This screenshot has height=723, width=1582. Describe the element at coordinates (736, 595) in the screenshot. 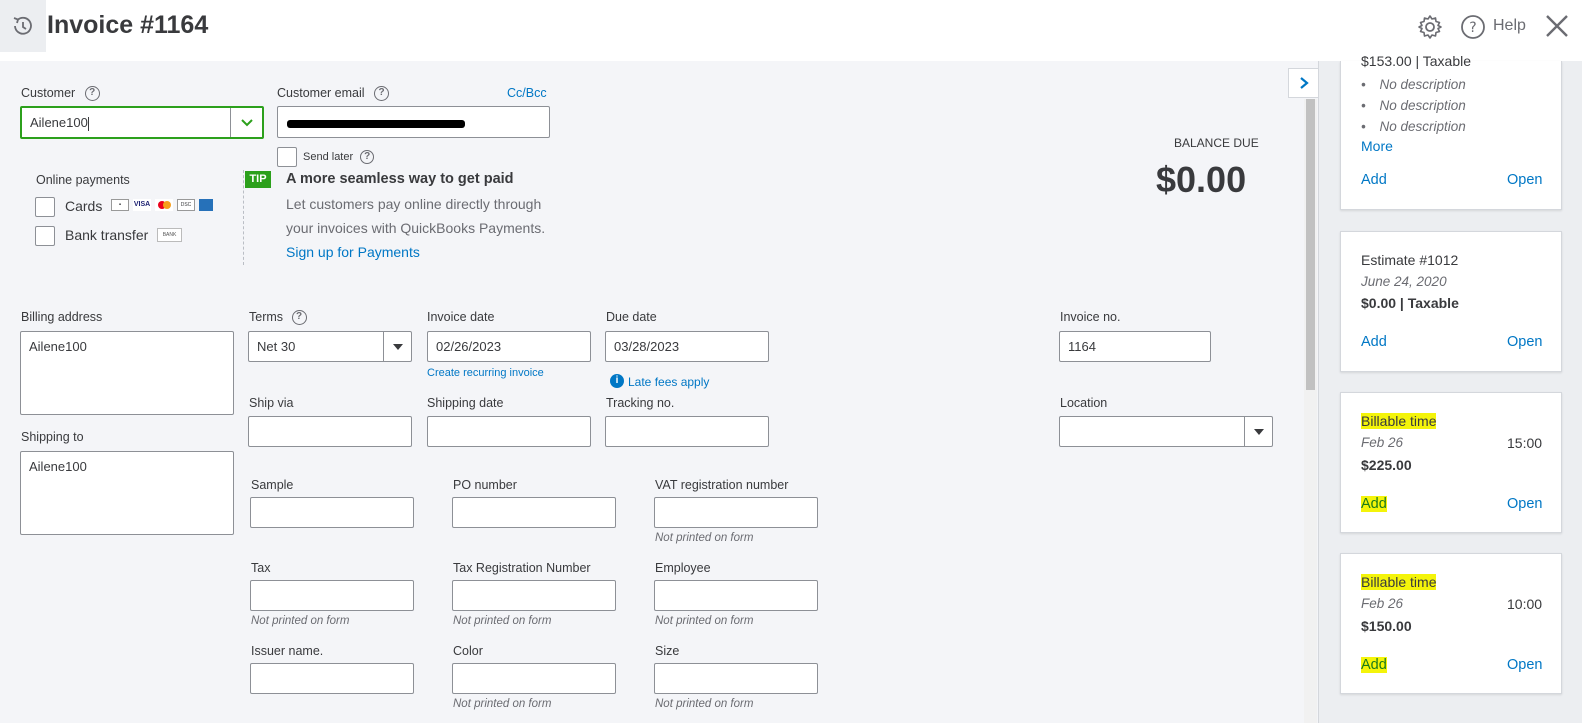

I see `employee-field` at that location.